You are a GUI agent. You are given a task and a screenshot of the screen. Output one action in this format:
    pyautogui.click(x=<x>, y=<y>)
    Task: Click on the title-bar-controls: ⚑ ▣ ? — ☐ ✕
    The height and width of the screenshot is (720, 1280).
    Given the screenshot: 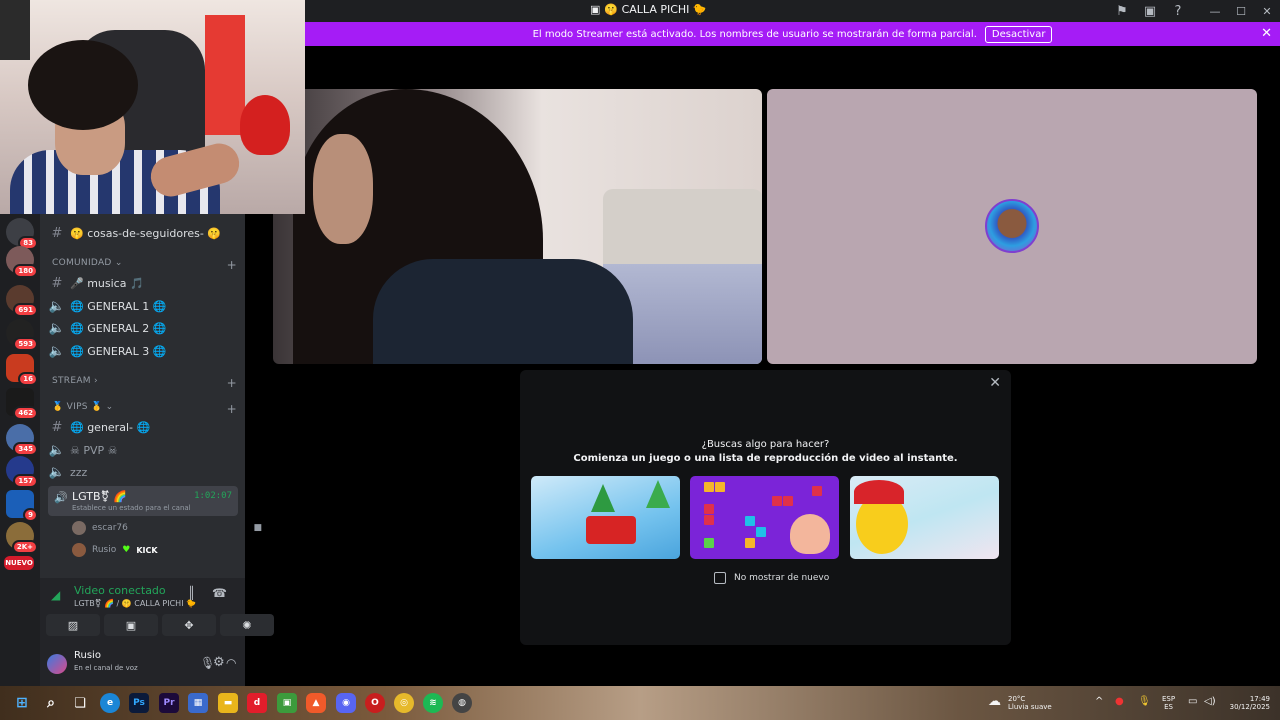 What is the action you would take?
    pyautogui.click(x=1194, y=11)
    